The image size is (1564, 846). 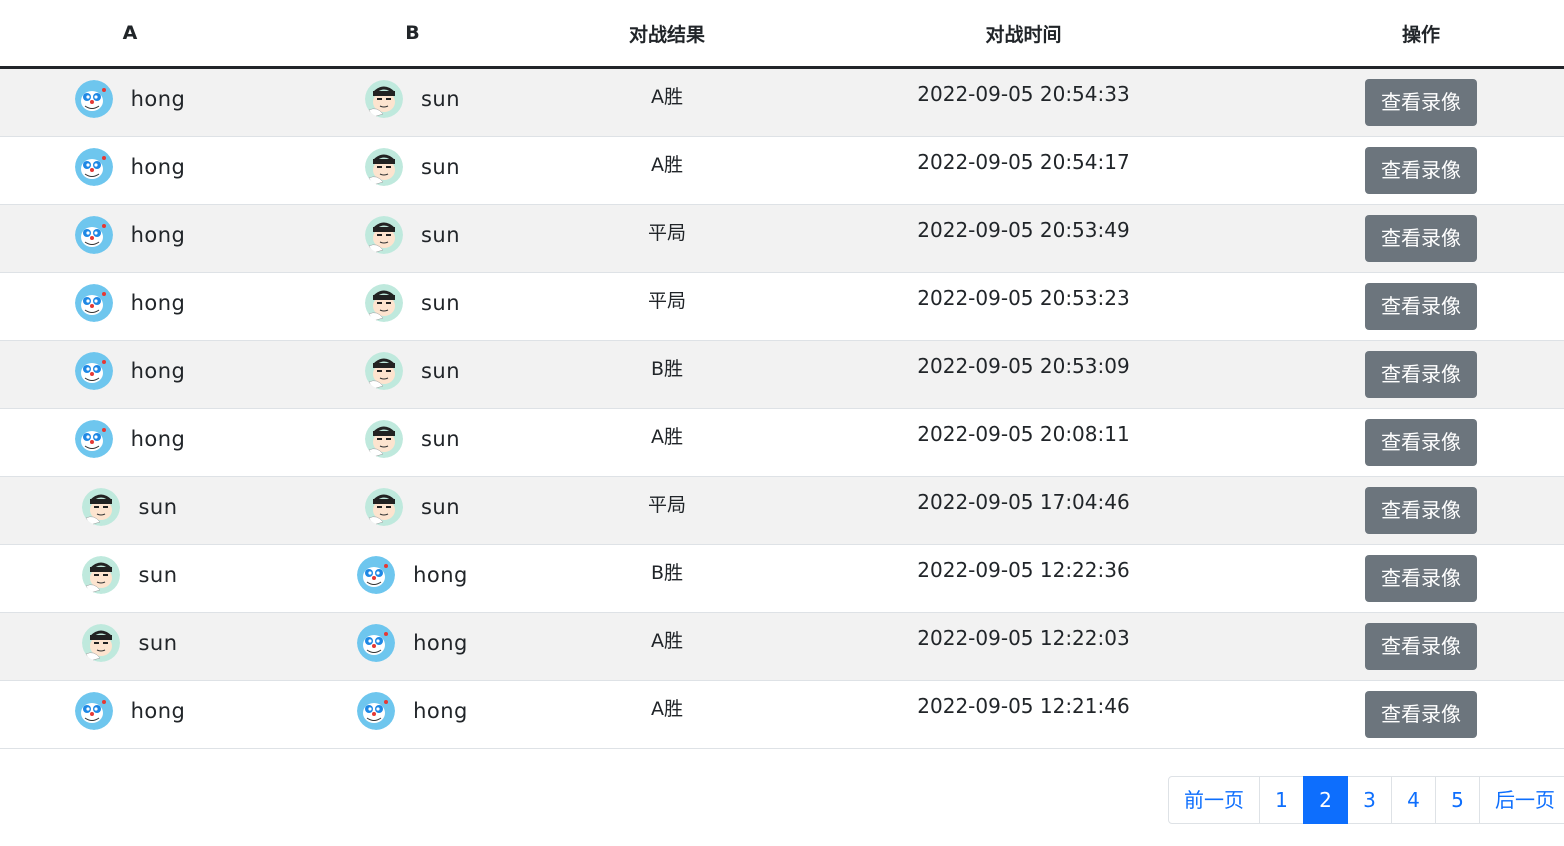 What do you see at coordinates (1457, 800) in the screenshot?
I see `pagination-page-5: 5` at bounding box center [1457, 800].